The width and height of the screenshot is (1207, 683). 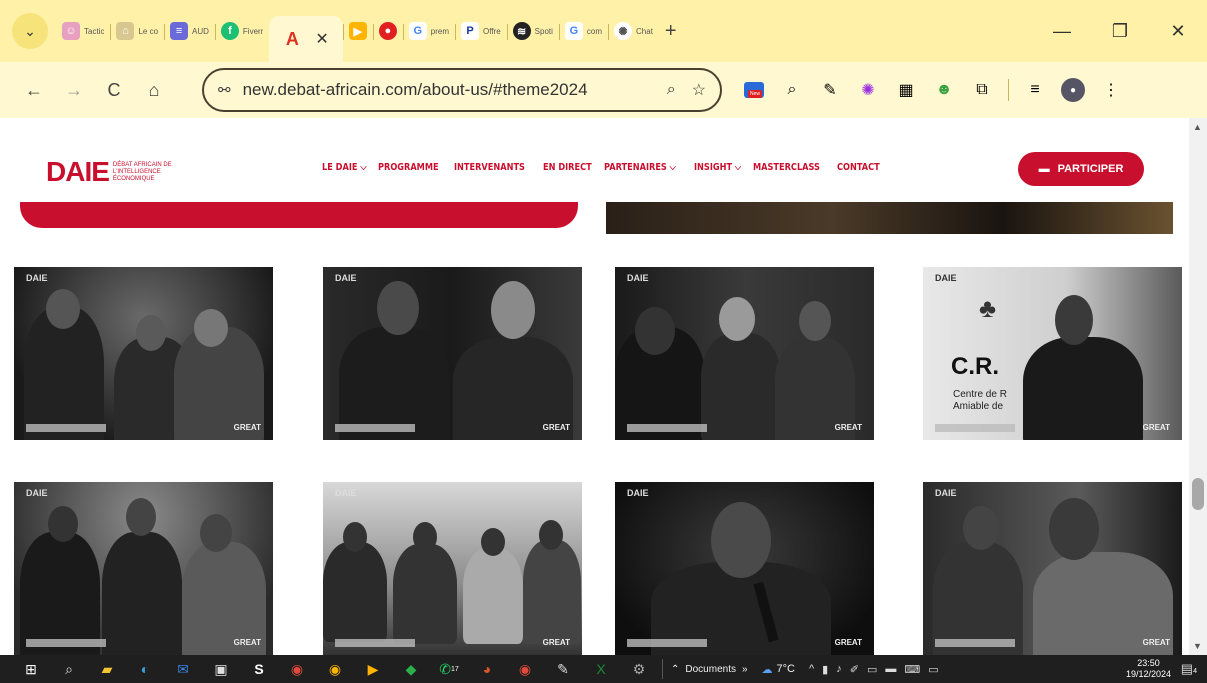 What do you see at coordinates (754, 90) in the screenshot?
I see `screencast-extension-icon: New` at bounding box center [754, 90].